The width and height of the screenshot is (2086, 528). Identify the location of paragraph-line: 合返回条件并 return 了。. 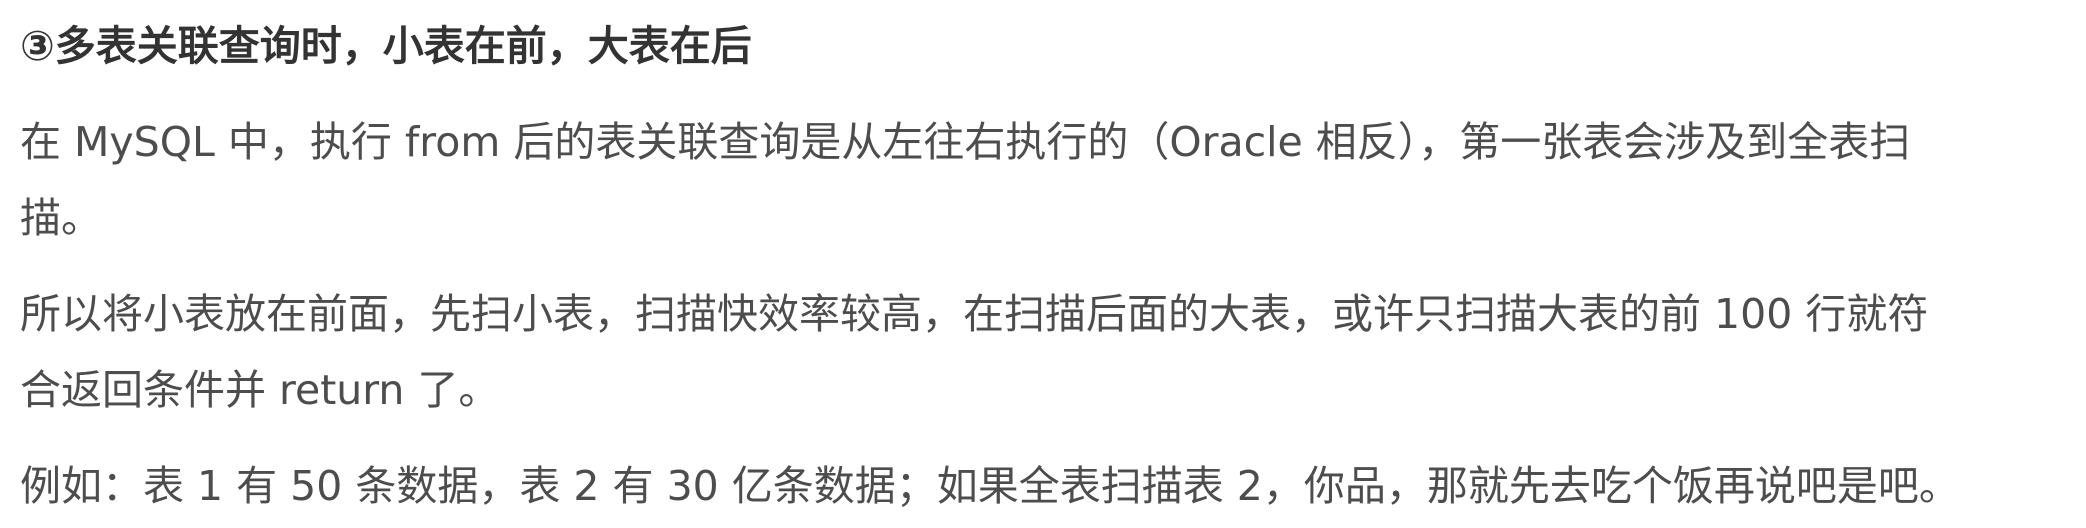
(260, 390).